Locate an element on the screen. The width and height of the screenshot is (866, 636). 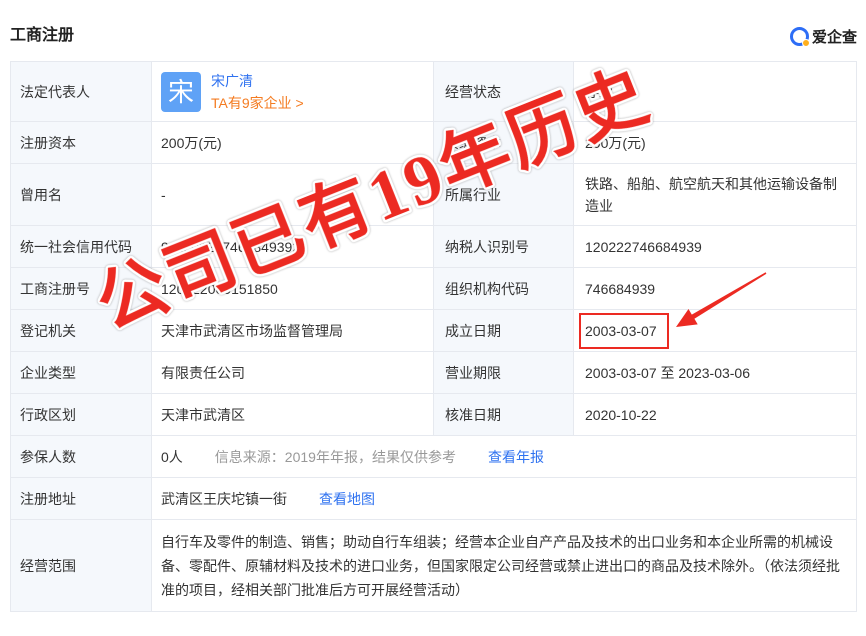
aiqicha-logo-icon is located at coordinates (799, 36).